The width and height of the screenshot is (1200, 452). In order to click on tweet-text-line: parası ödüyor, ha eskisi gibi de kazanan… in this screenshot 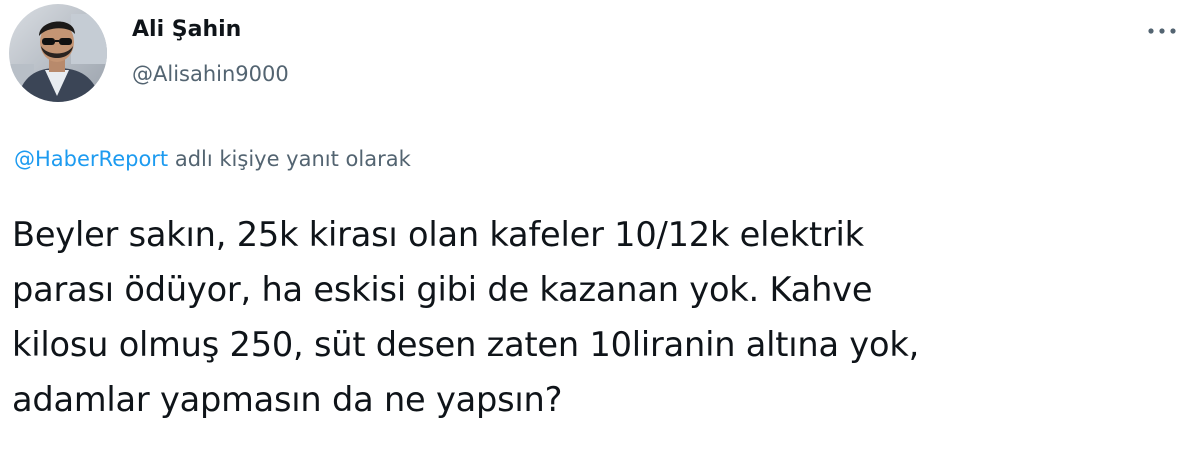, I will do `click(442, 289)`.